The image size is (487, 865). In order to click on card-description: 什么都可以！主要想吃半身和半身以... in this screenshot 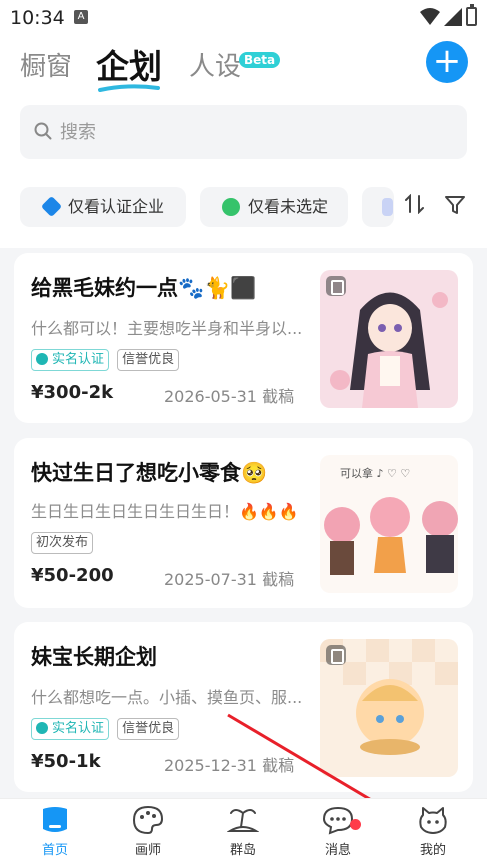, I will do `click(167, 328)`.